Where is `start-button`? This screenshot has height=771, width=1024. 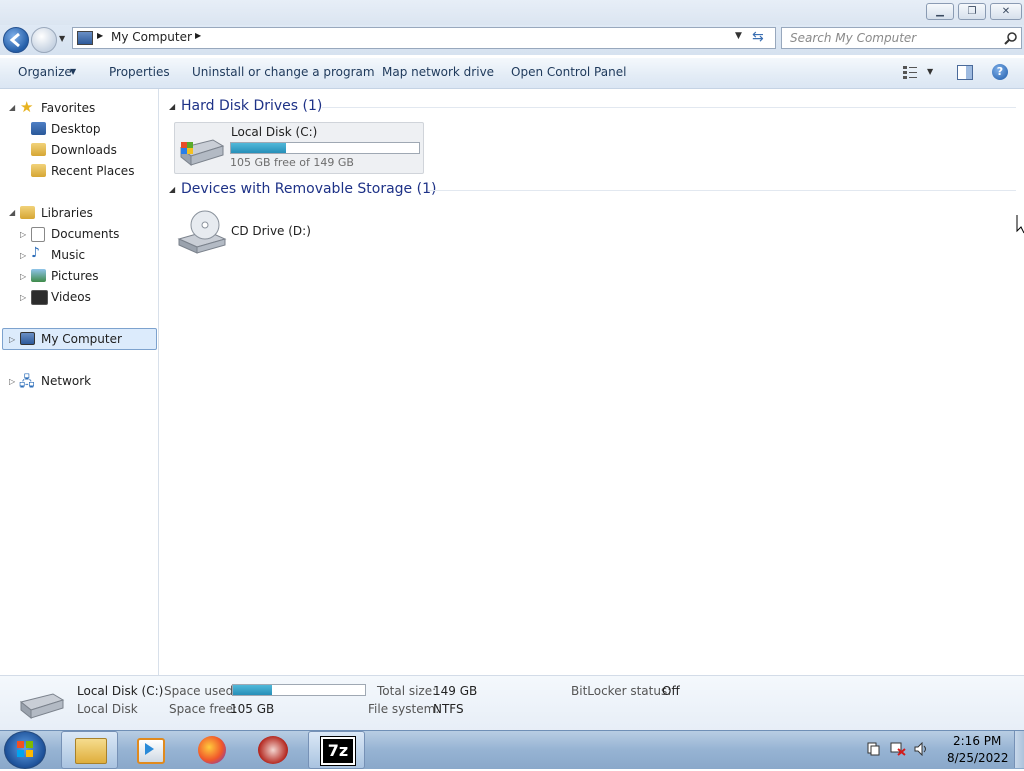 start-button is located at coordinates (25, 750).